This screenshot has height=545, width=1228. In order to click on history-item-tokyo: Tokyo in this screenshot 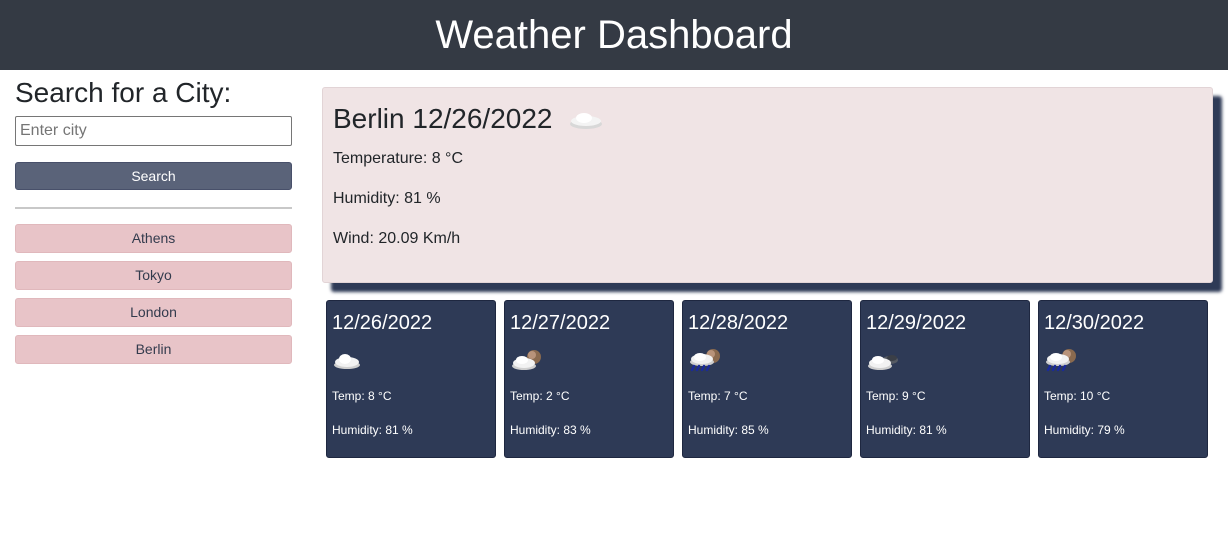, I will do `click(153, 275)`.